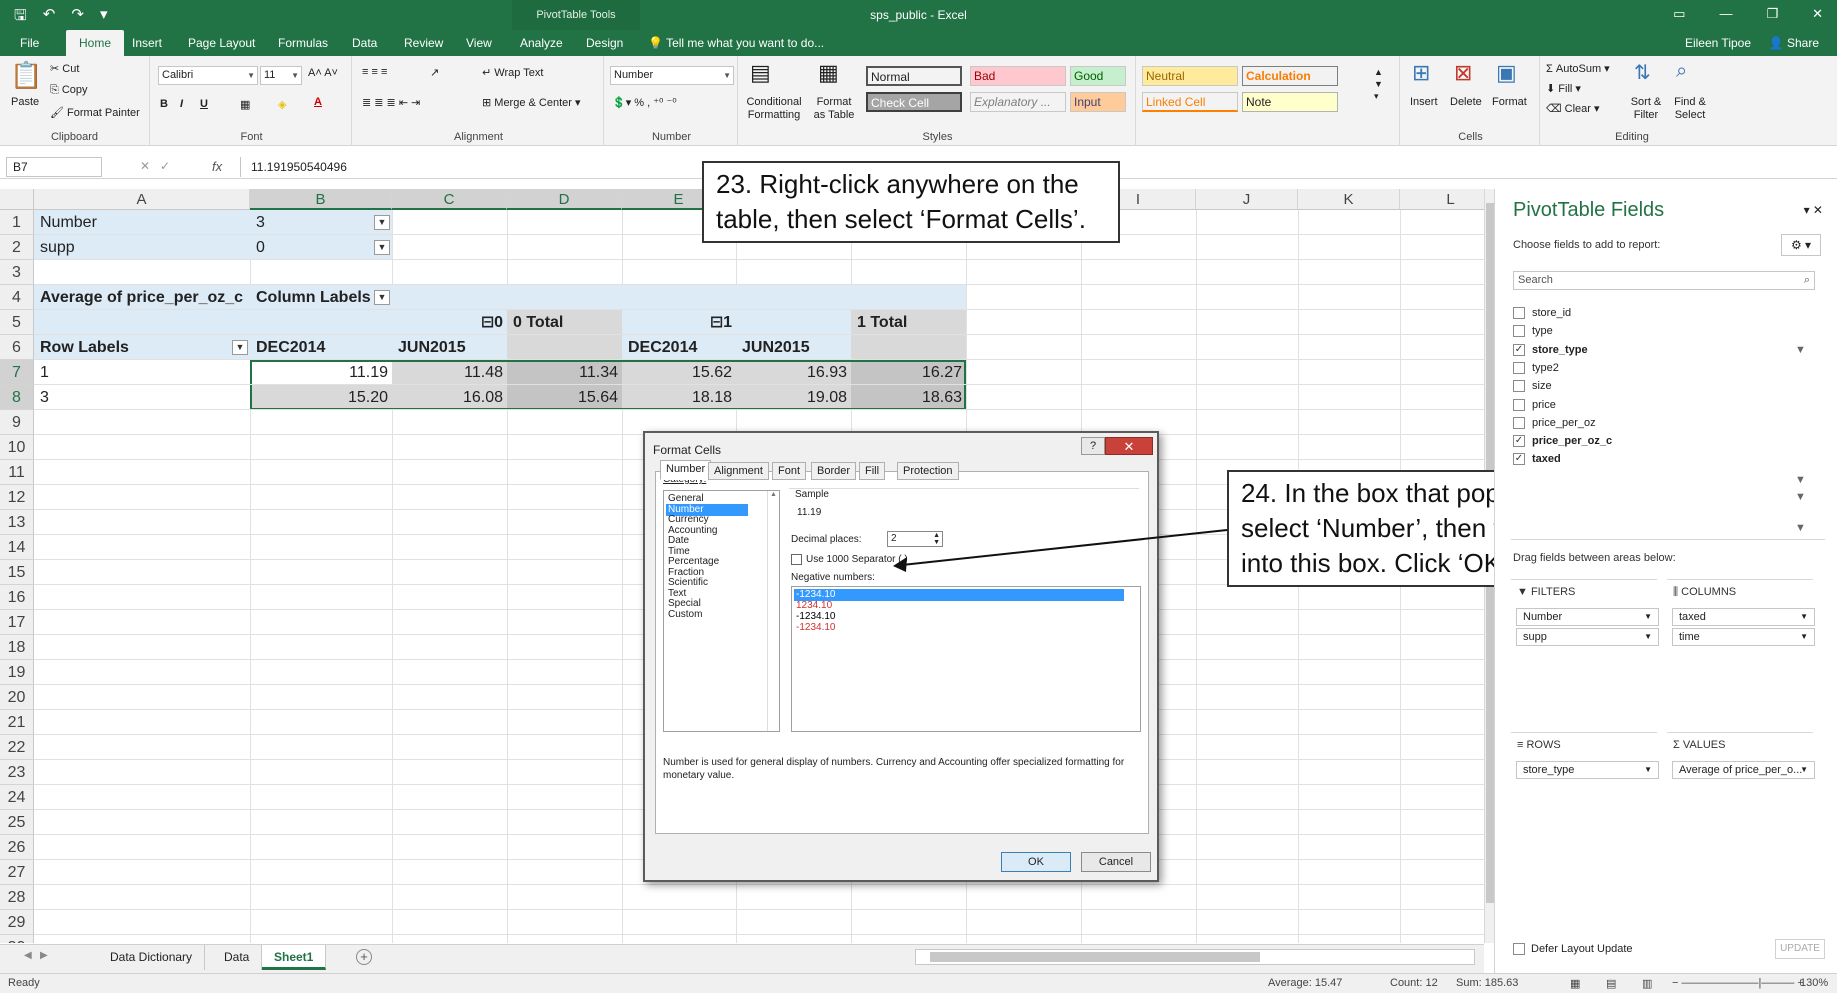  Describe the element at coordinates (321, 199) in the screenshot. I see `col-header: B` at that location.